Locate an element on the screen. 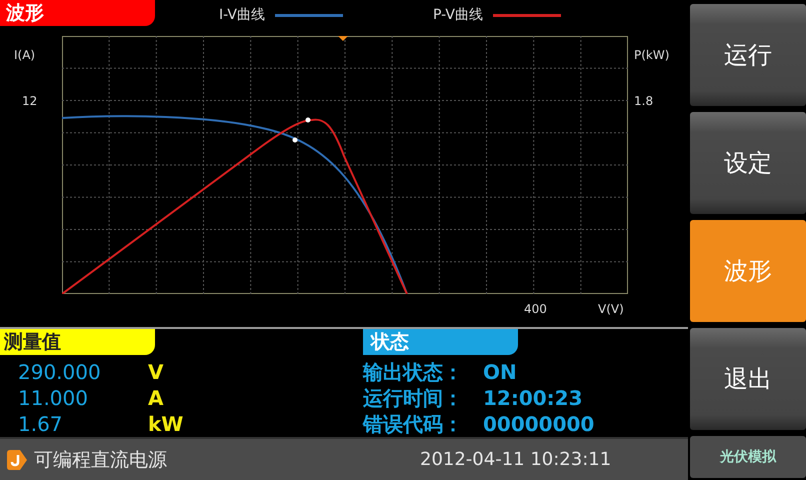 The width and height of the screenshot is (806, 480). axis-label: P(kW) is located at coordinates (652, 55).